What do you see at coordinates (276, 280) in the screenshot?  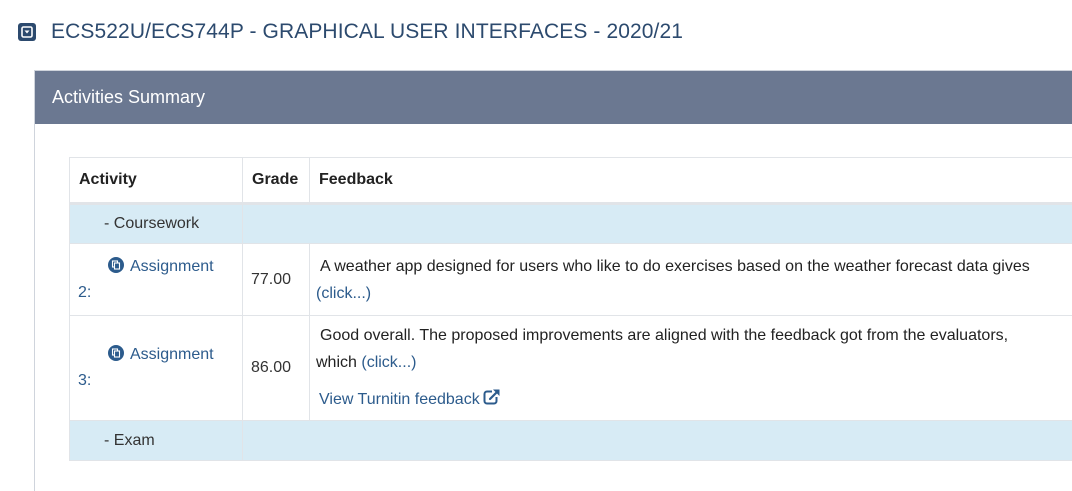 I see `grade-cell: 77.00` at bounding box center [276, 280].